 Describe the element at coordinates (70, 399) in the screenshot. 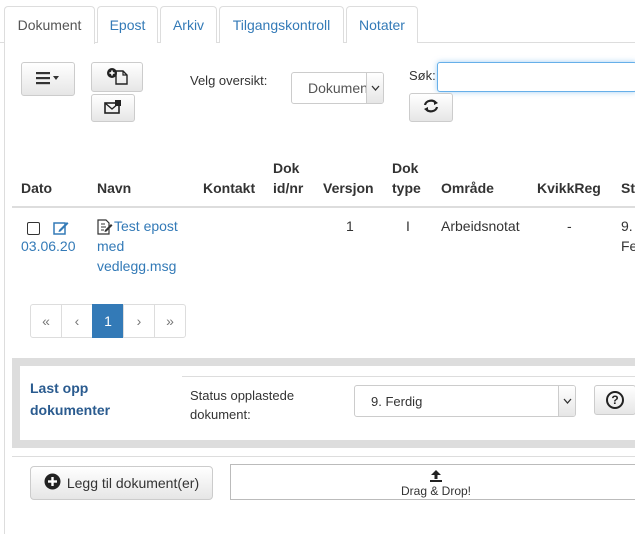

I see `upload-title: Last opp dokumenter` at that location.